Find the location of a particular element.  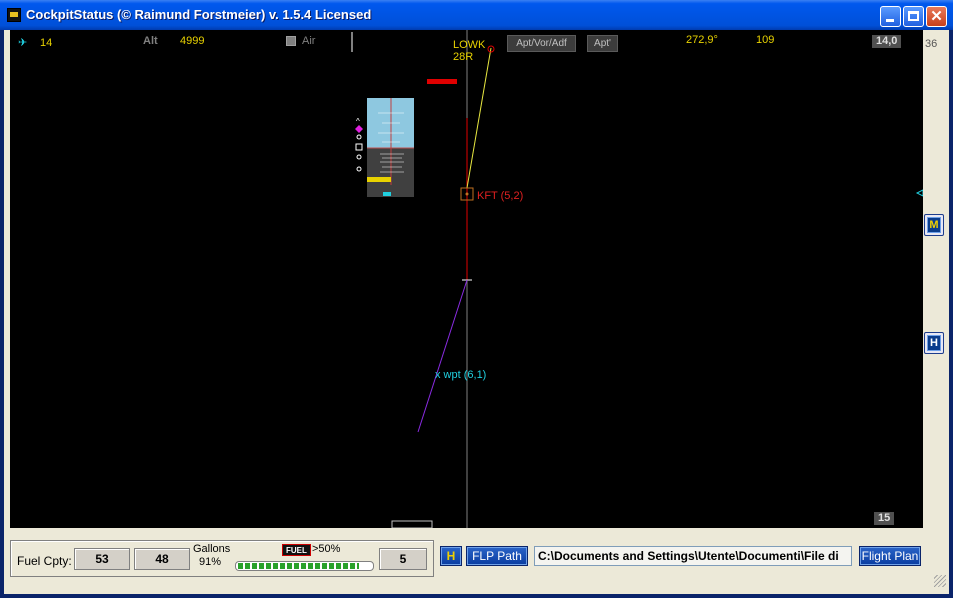

fix-label: KFT (5,2) is located at coordinates (500, 196).